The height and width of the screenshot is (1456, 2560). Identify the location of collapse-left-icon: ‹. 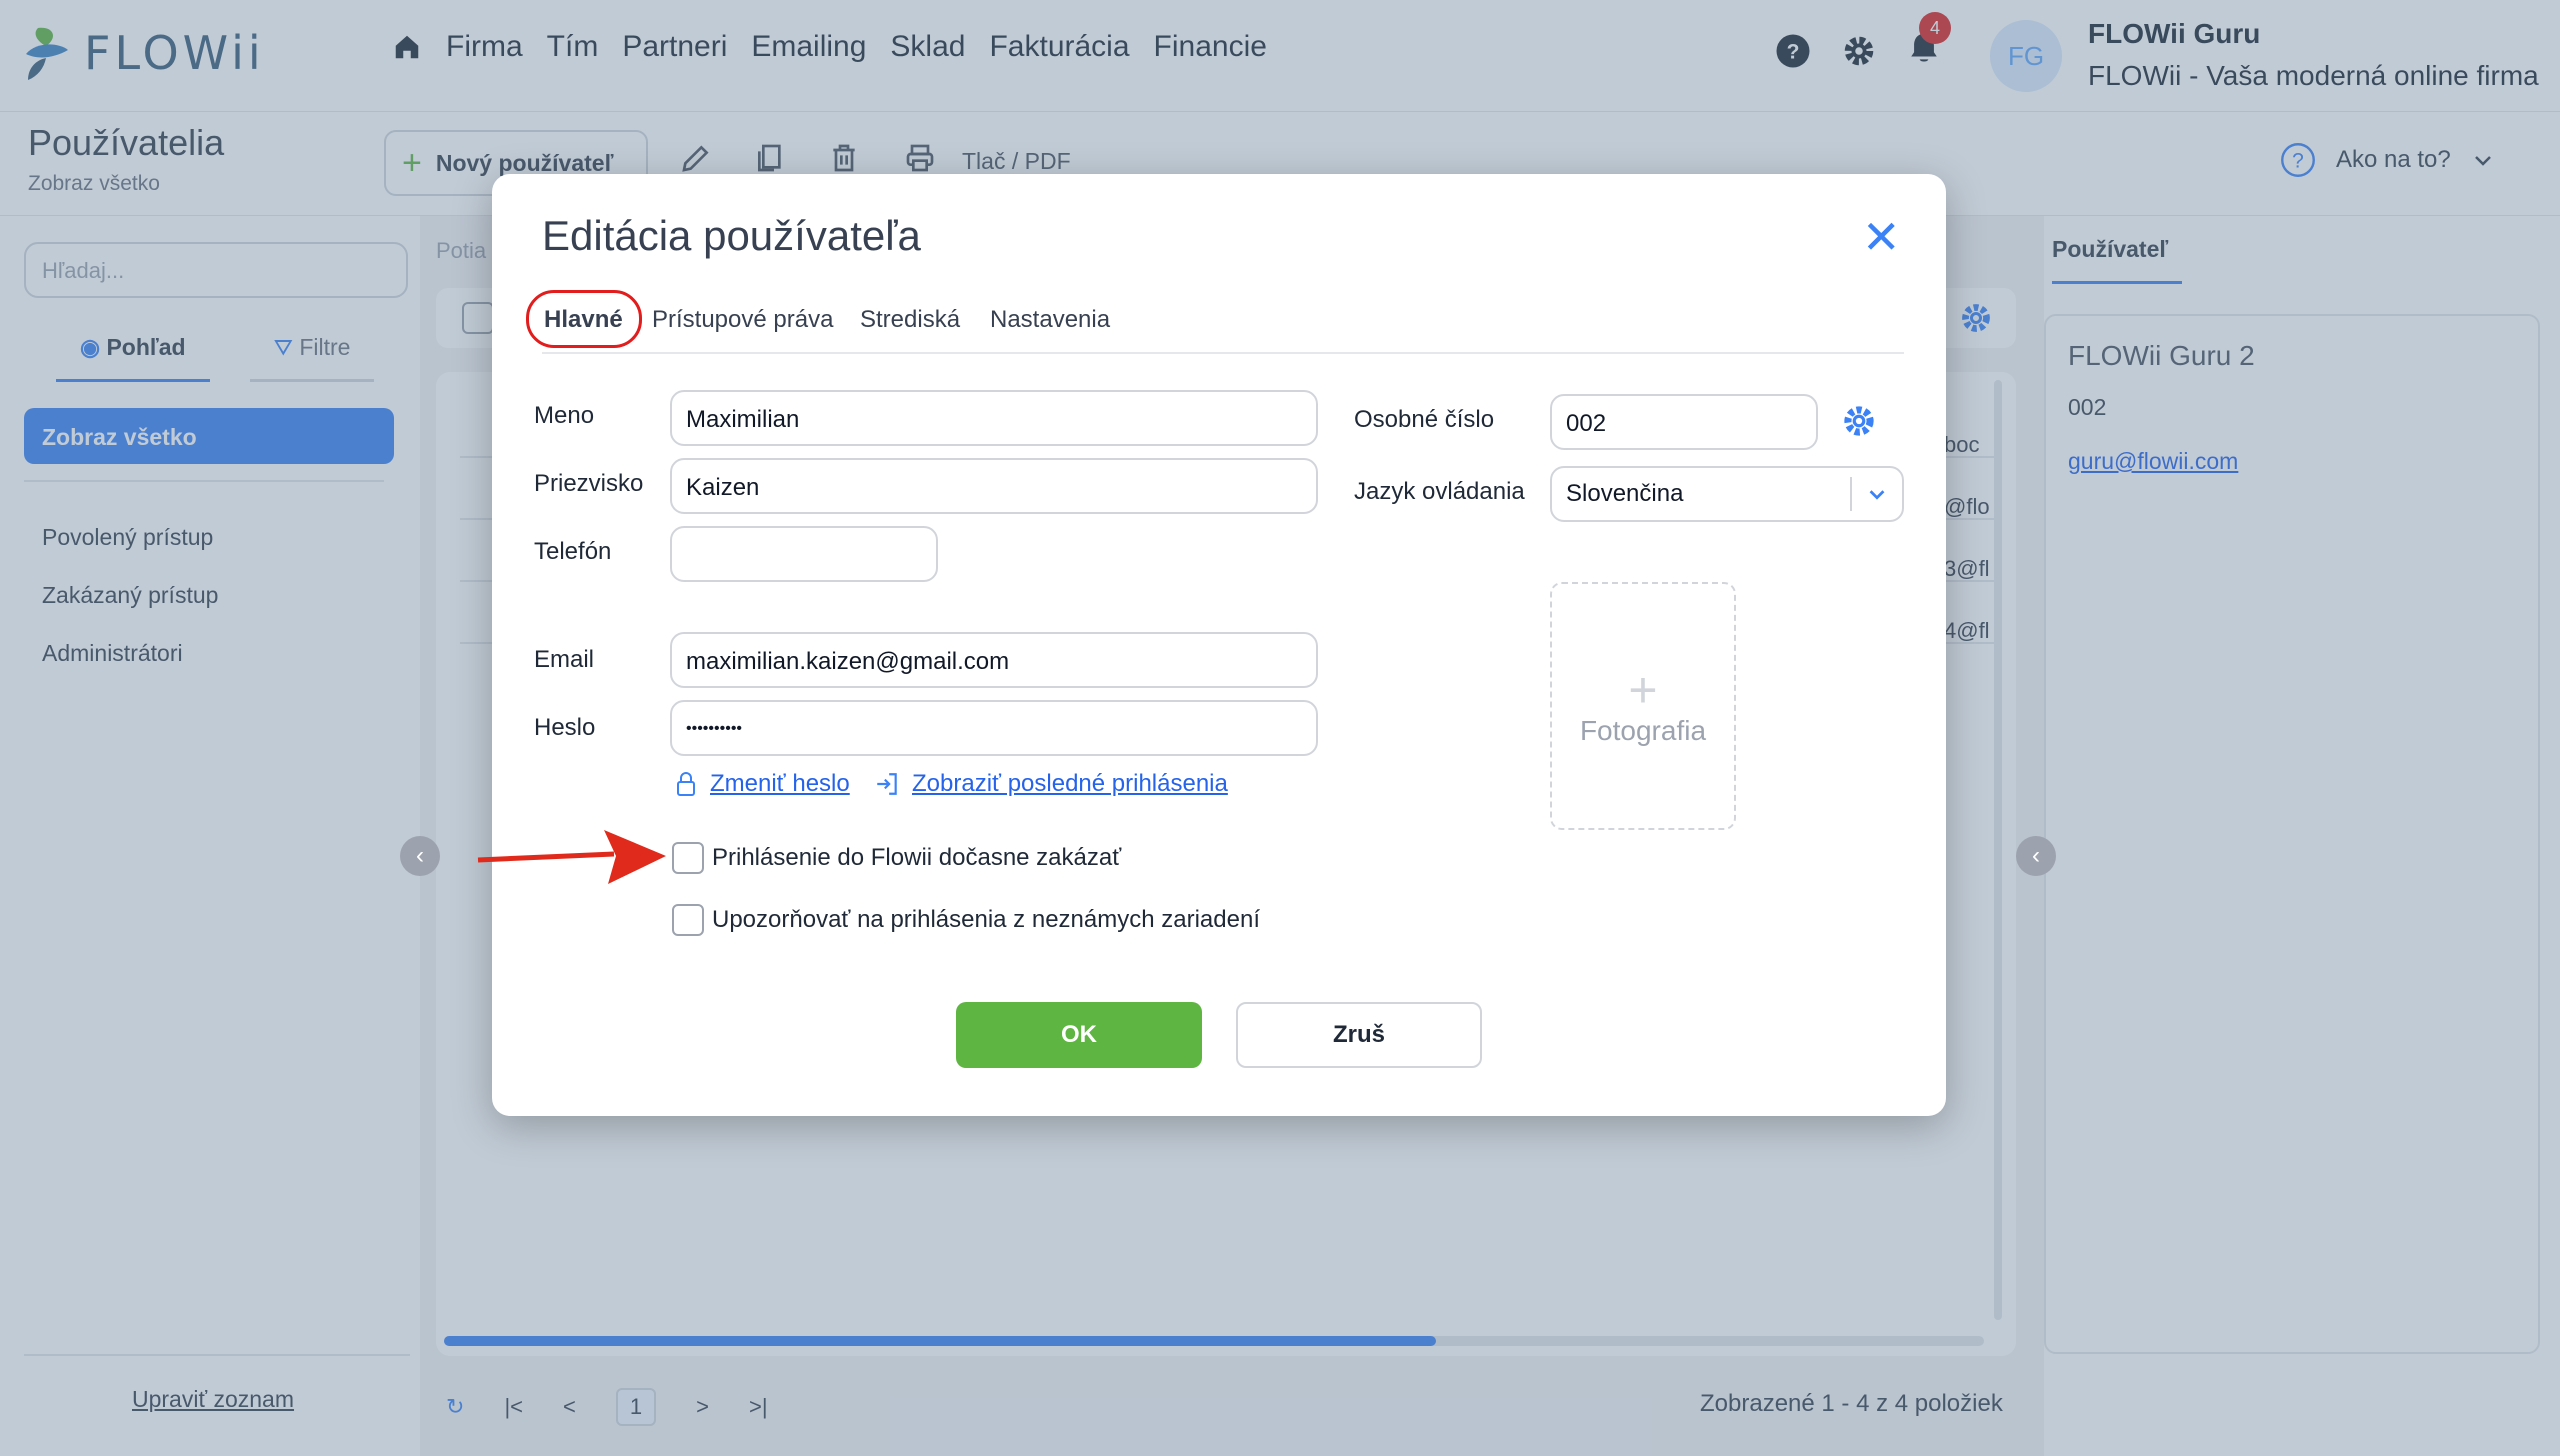
(420, 856).